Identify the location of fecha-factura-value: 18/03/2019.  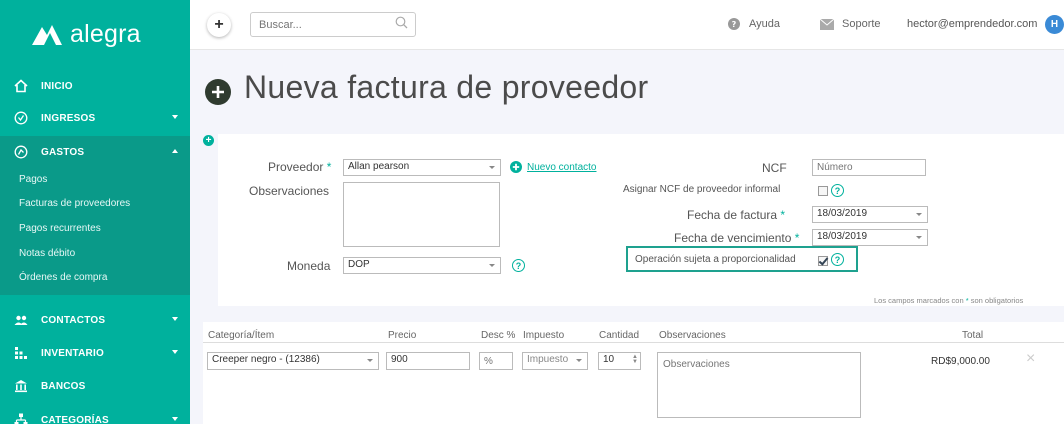
(842, 213).